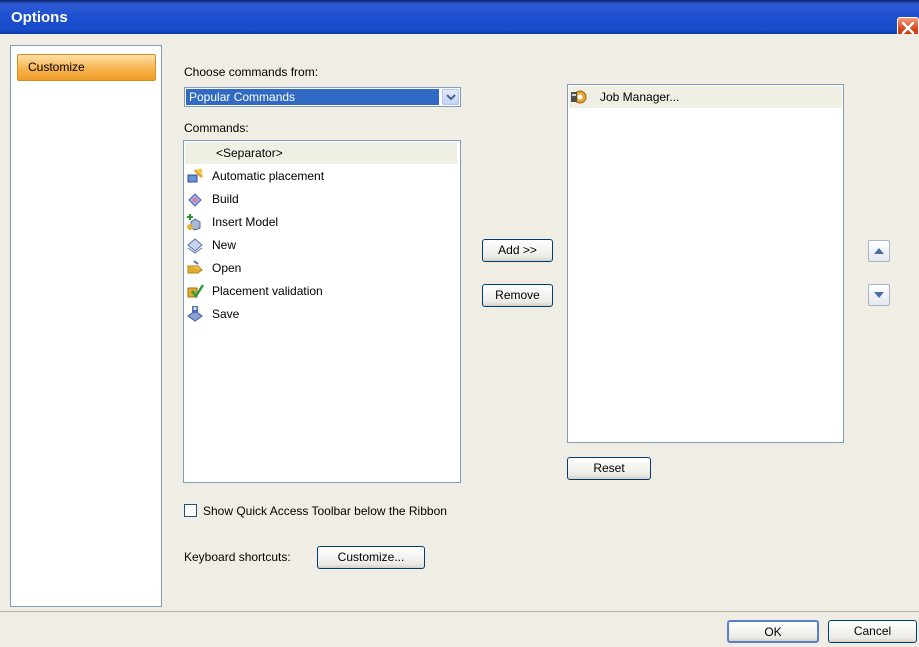  Describe the element at coordinates (249, 153) in the screenshot. I see `list-item-label: <Separator>` at that location.